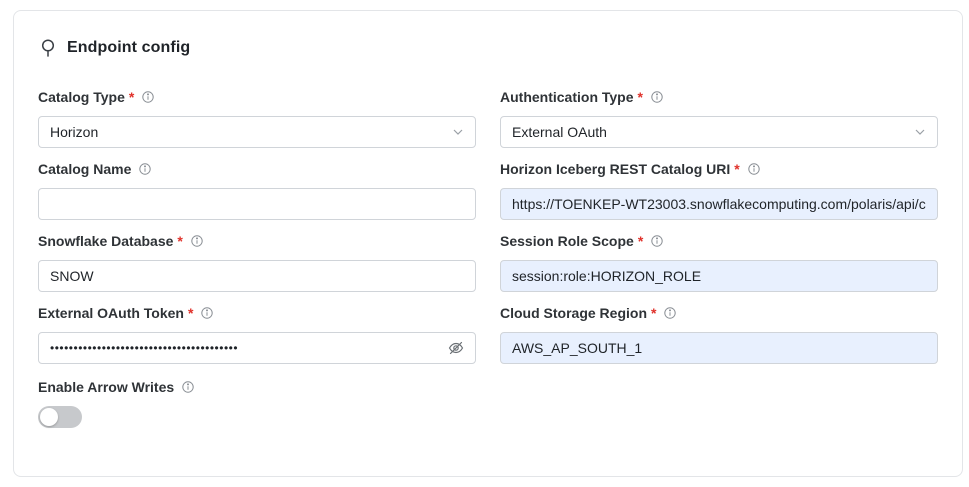 This screenshot has height=487, width=969. What do you see at coordinates (144, 348) in the screenshot?
I see `oauth-token-value: ••••••••••••••••••••••••••••••••••••••••` at bounding box center [144, 348].